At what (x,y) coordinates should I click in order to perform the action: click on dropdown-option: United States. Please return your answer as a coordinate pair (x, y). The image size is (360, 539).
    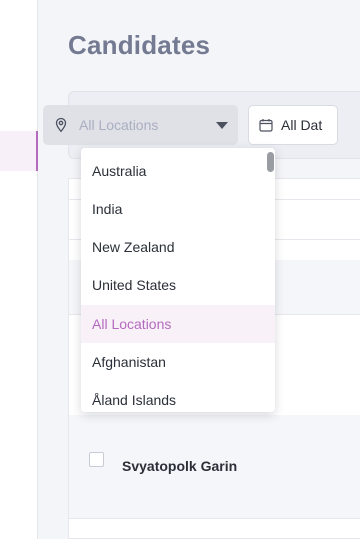
    Looking at the image, I should click on (178, 285).